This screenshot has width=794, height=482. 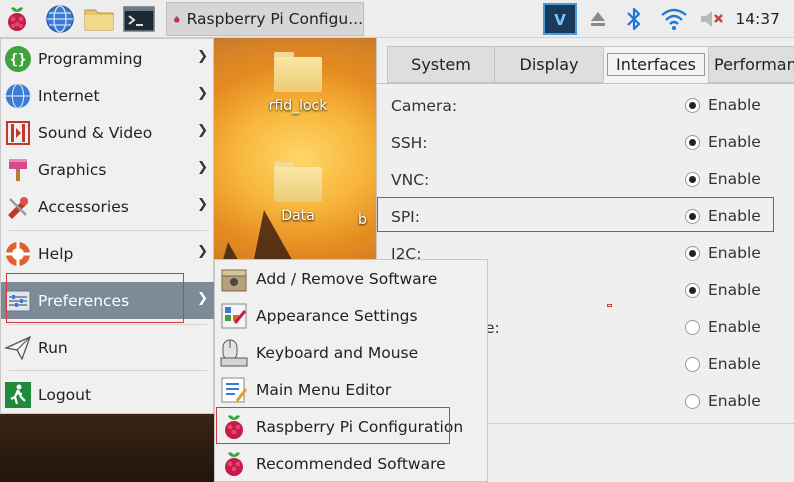 I want to click on svg-text: V, so click(x=560, y=20).